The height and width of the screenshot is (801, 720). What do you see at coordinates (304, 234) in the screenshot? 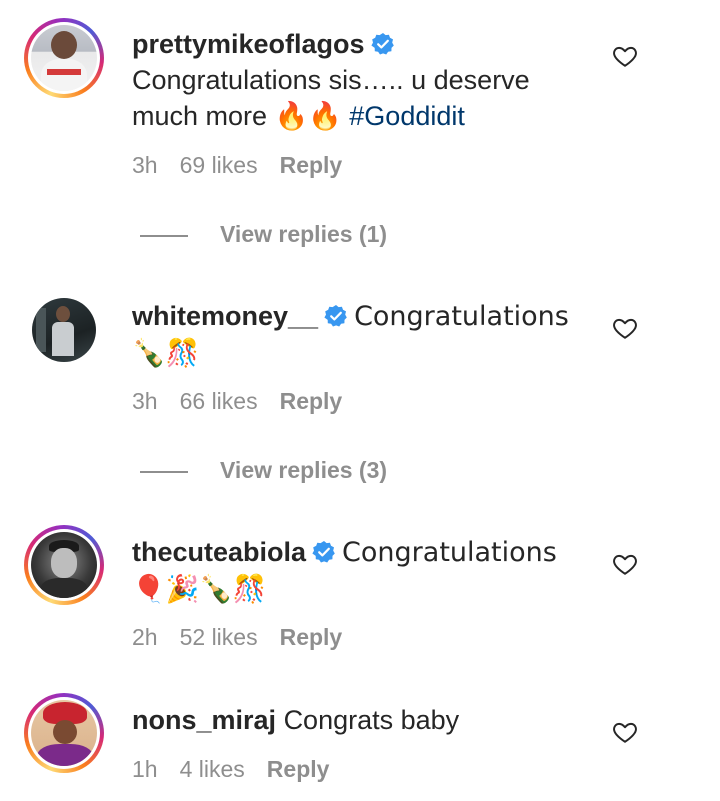
I see `view-replies-label: View replies (1)` at bounding box center [304, 234].